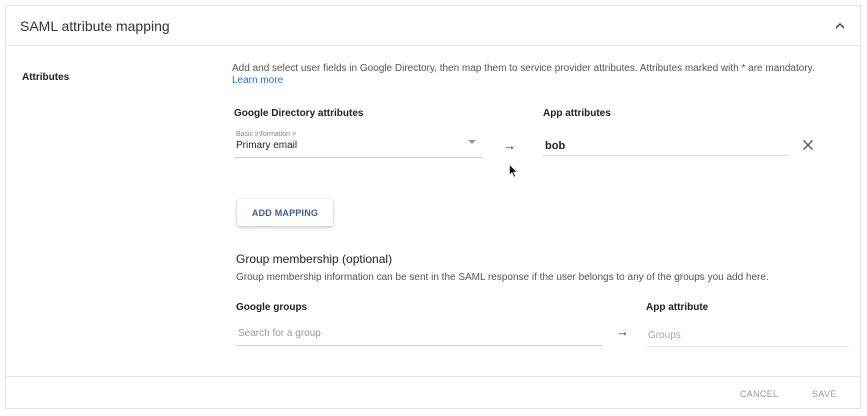  Describe the element at coordinates (759, 394) in the screenshot. I see `cancel-button: CANCEL` at that location.